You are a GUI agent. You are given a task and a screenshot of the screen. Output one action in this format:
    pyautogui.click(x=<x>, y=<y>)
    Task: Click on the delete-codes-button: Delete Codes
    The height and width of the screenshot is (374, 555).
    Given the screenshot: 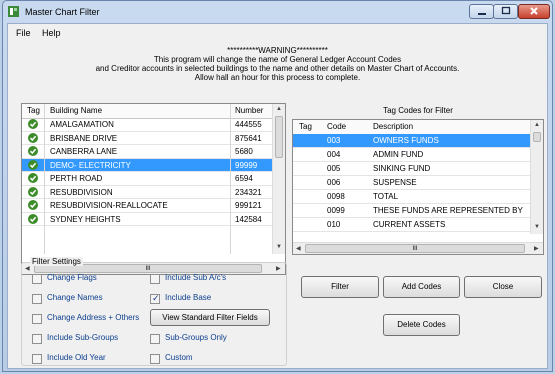 What is the action you would take?
    pyautogui.click(x=421, y=325)
    